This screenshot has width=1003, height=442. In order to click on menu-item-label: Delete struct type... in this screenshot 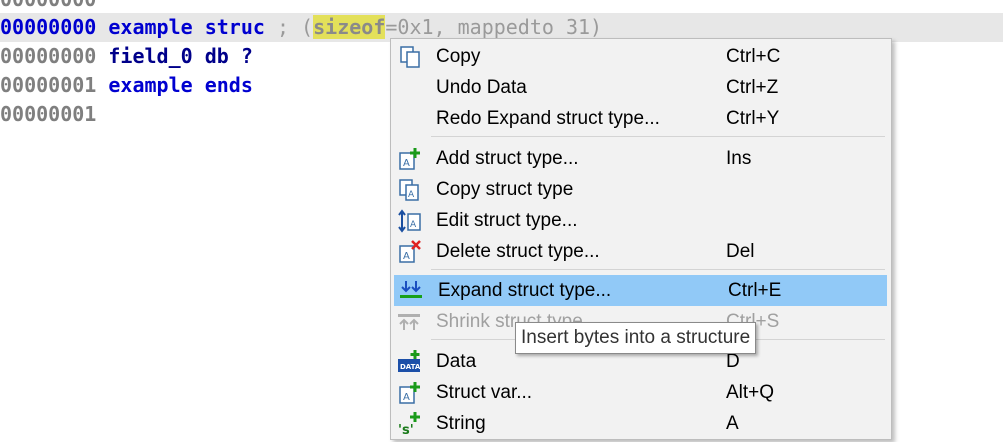, I will do `click(518, 251)`.